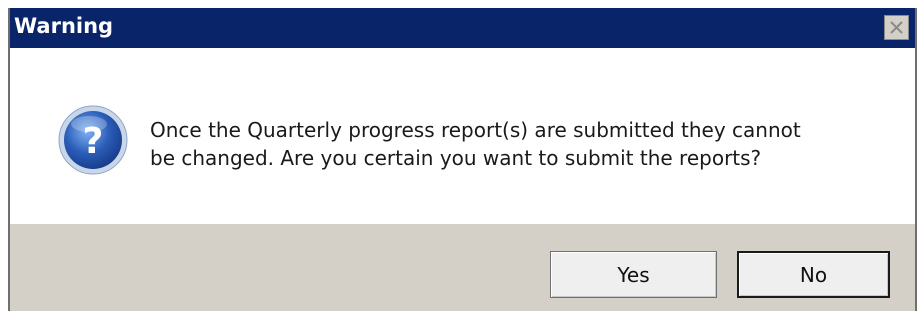 The image size is (919, 313). Describe the element at coordinates (633, 274) in the screenshot. I see `yes-button: Yes` at that location.